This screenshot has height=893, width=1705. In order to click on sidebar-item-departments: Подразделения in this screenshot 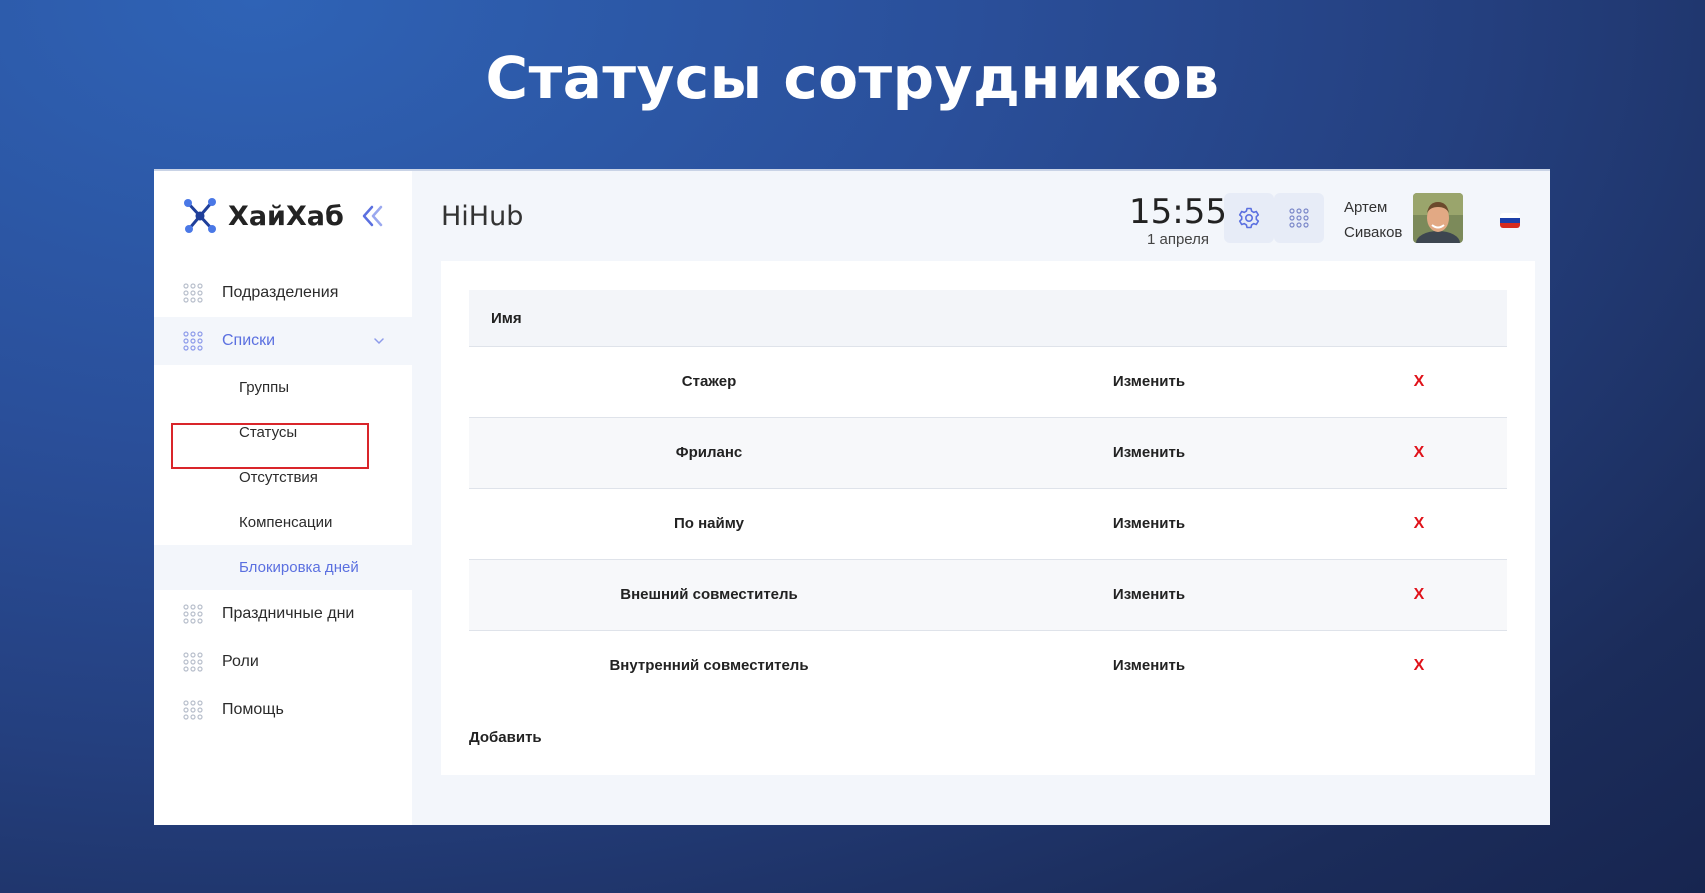, I will do `click(283, 293)`.